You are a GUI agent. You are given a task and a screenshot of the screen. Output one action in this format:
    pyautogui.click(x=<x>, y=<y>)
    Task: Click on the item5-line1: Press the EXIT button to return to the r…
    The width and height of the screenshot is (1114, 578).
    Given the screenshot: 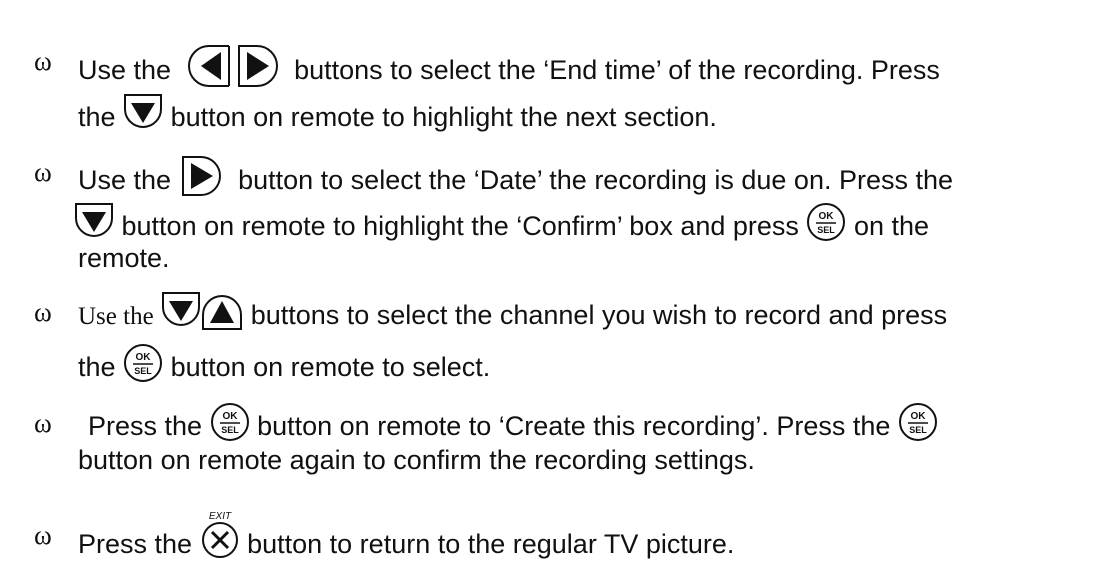 What is the action you would take?
    pyautogui.click(x=406, y=541)
    